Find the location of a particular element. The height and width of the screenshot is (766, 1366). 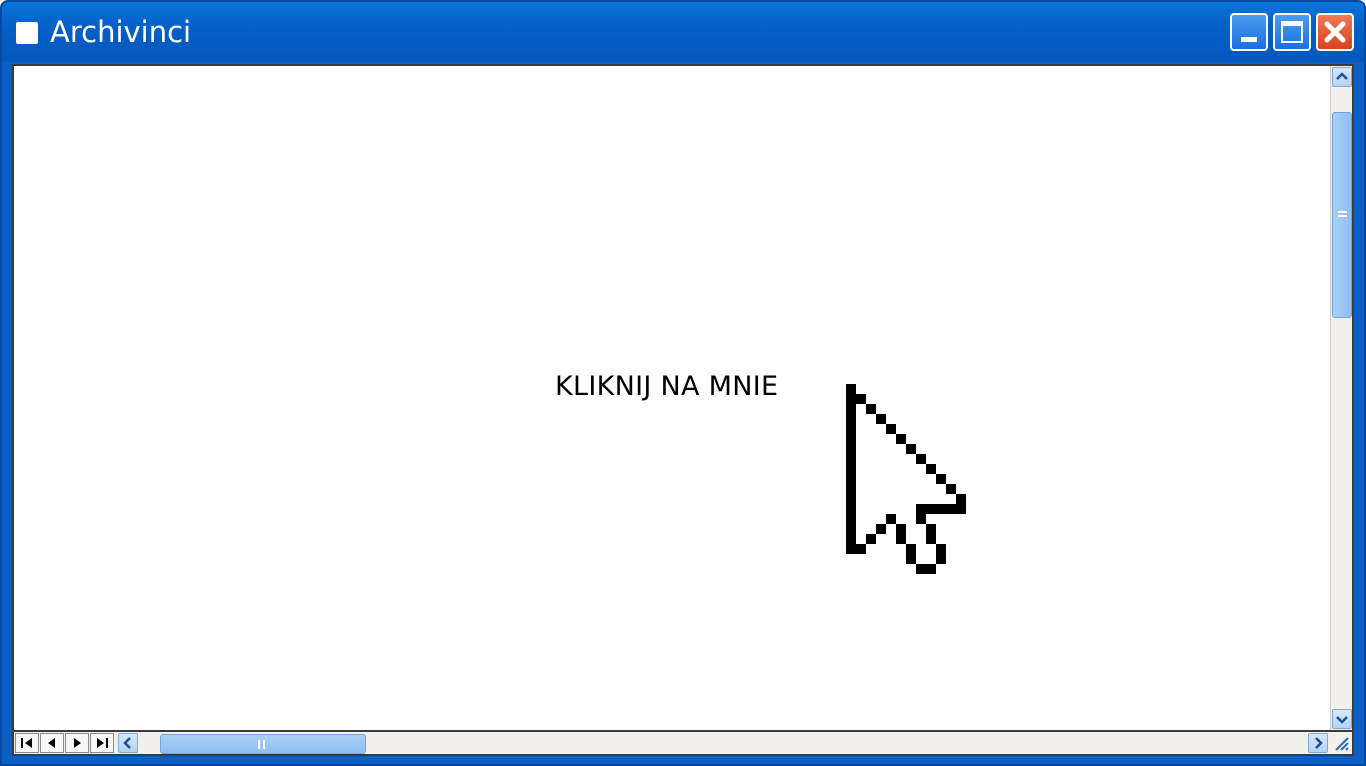

chevron-down-icon is located at coordinates (1342, 720).